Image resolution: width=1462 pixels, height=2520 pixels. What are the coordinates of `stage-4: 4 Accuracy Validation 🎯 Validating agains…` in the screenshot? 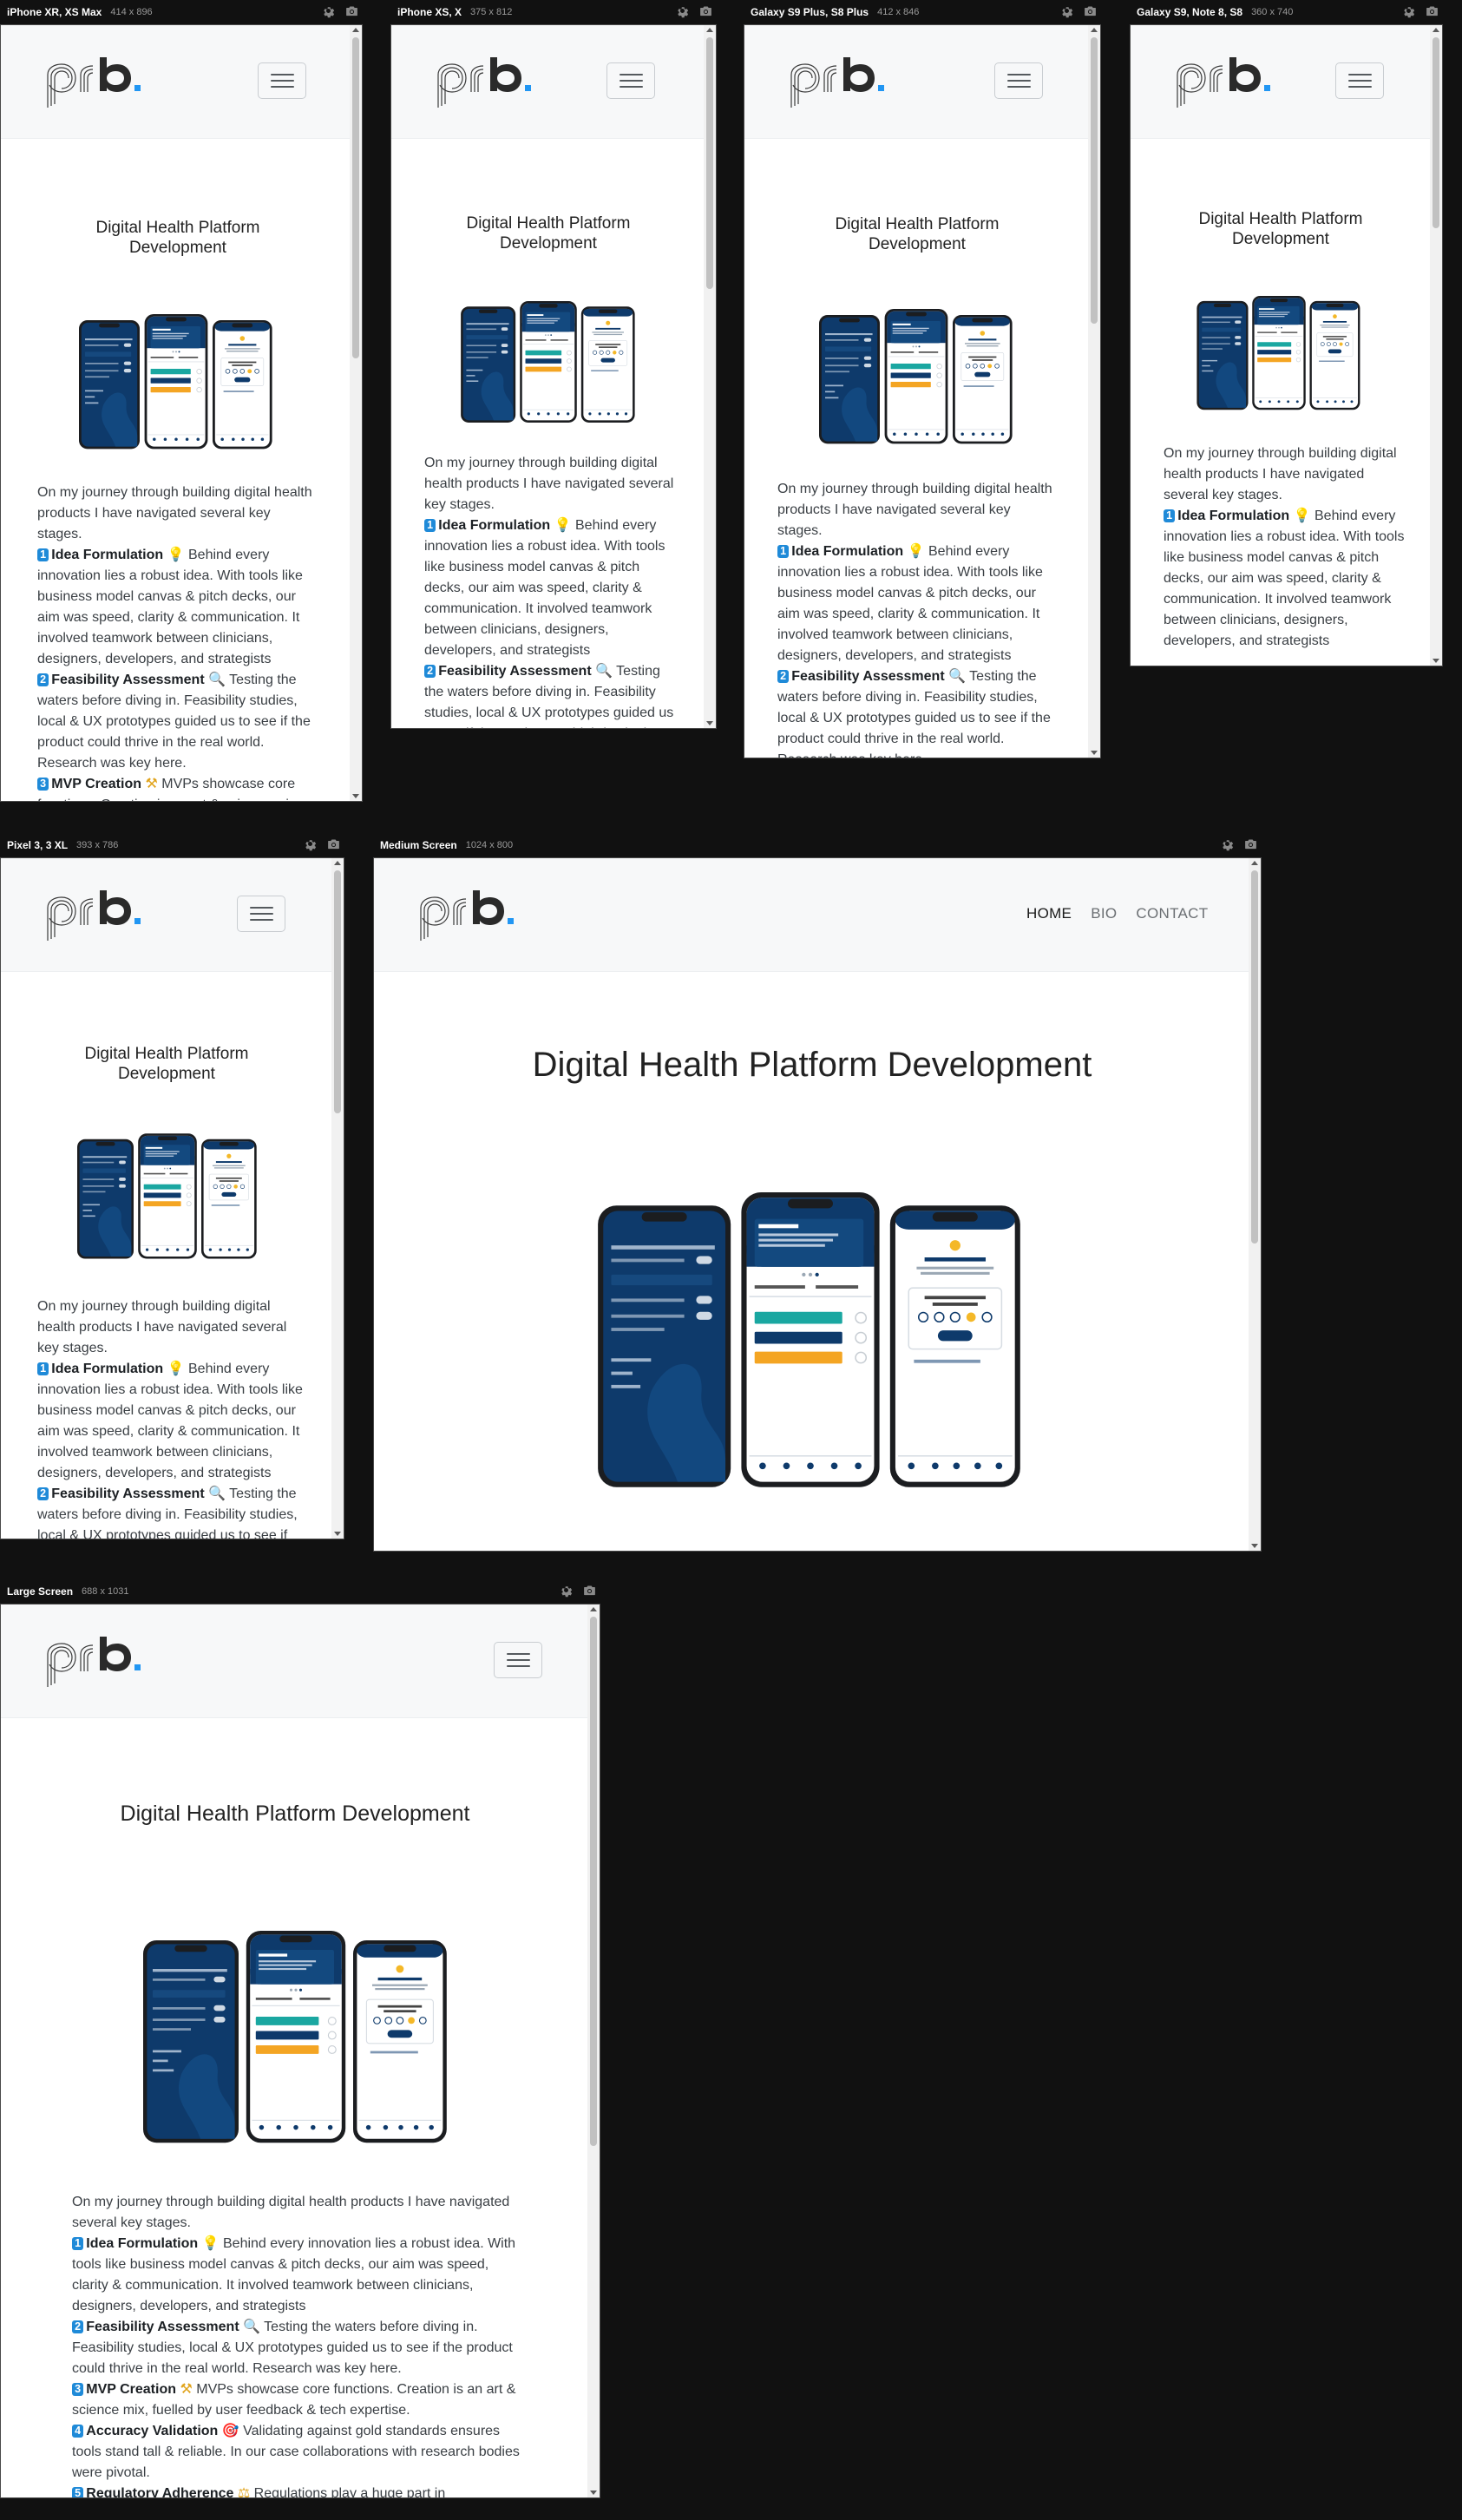 It's located at (296, 2452).